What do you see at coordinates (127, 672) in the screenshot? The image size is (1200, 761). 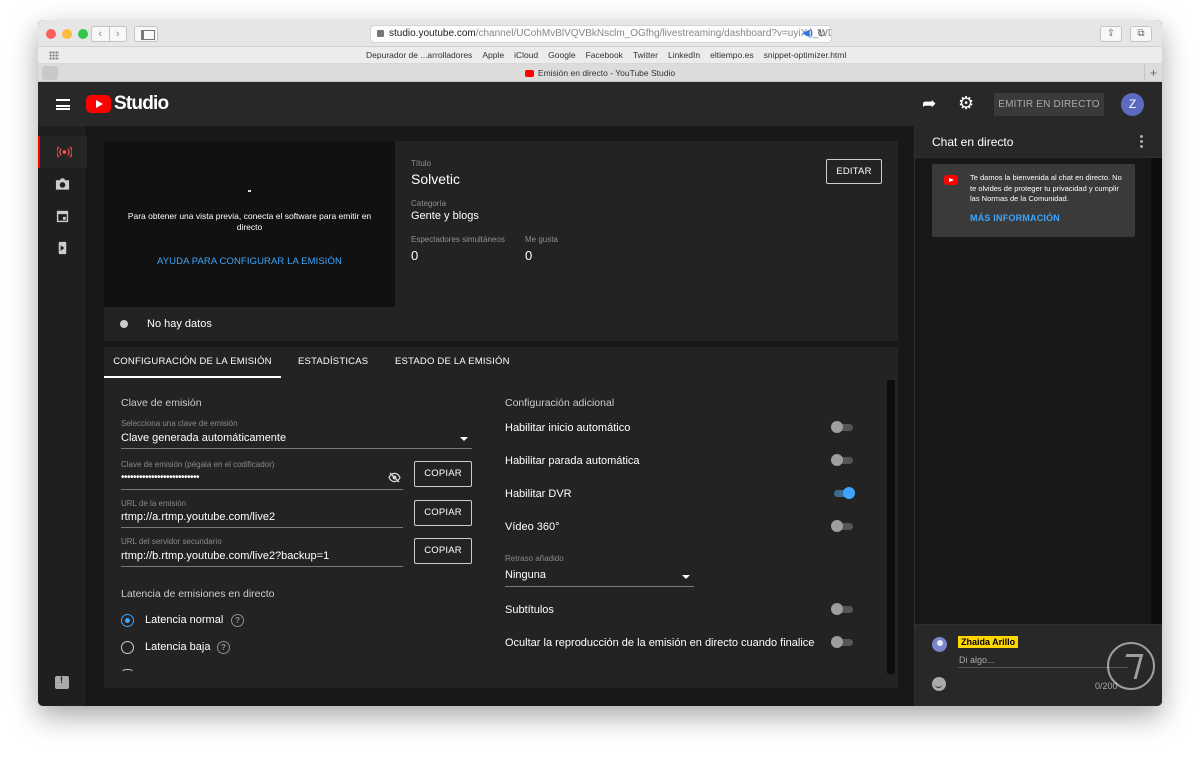 I see `latency-ultra-low-radio-partial` at bounding box center [127, 672].